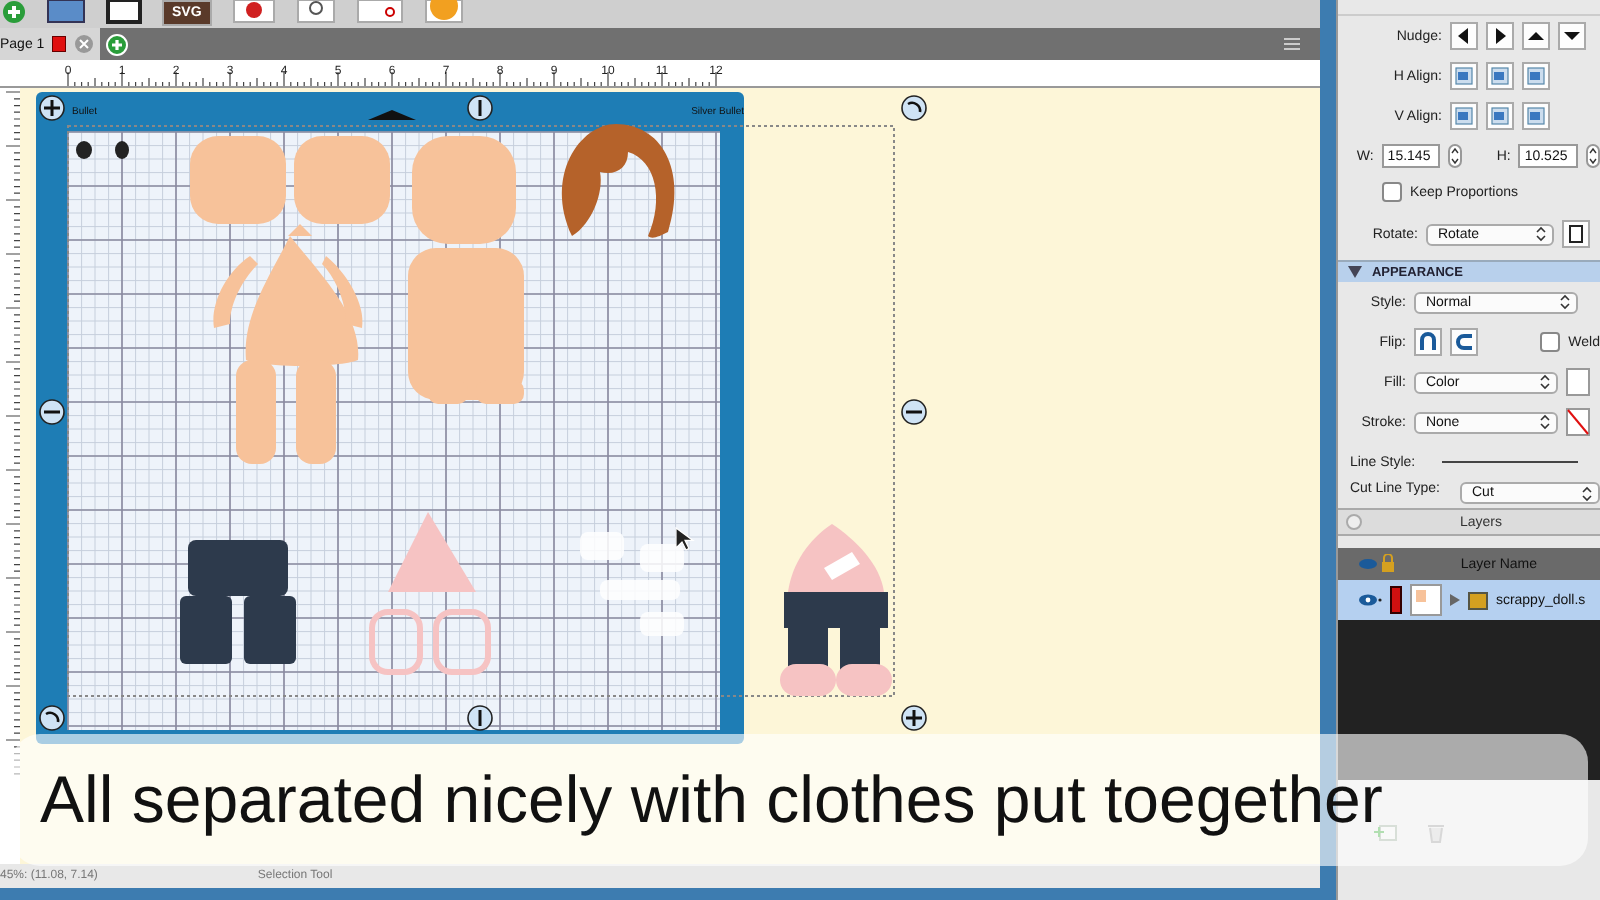 The width and height of the screenshot is (1600, 900). What do you see at coordinates (685, 538) in the screenshot?
I see `cursor-icon` at bounding box center [685, 538].